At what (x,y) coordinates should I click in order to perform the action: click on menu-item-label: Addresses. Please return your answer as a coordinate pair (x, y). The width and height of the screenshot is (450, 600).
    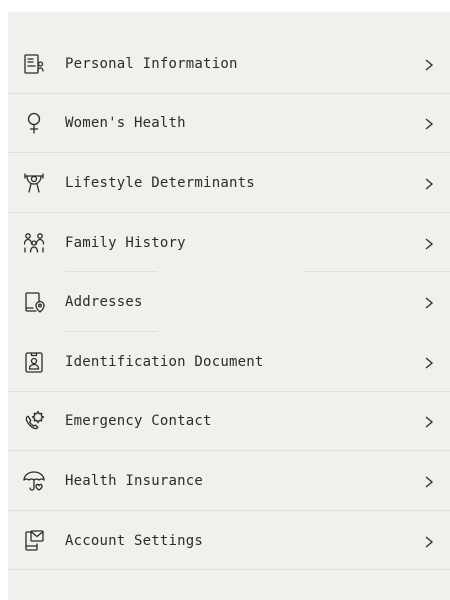
    Looking at the image, I should click on (104, 302).